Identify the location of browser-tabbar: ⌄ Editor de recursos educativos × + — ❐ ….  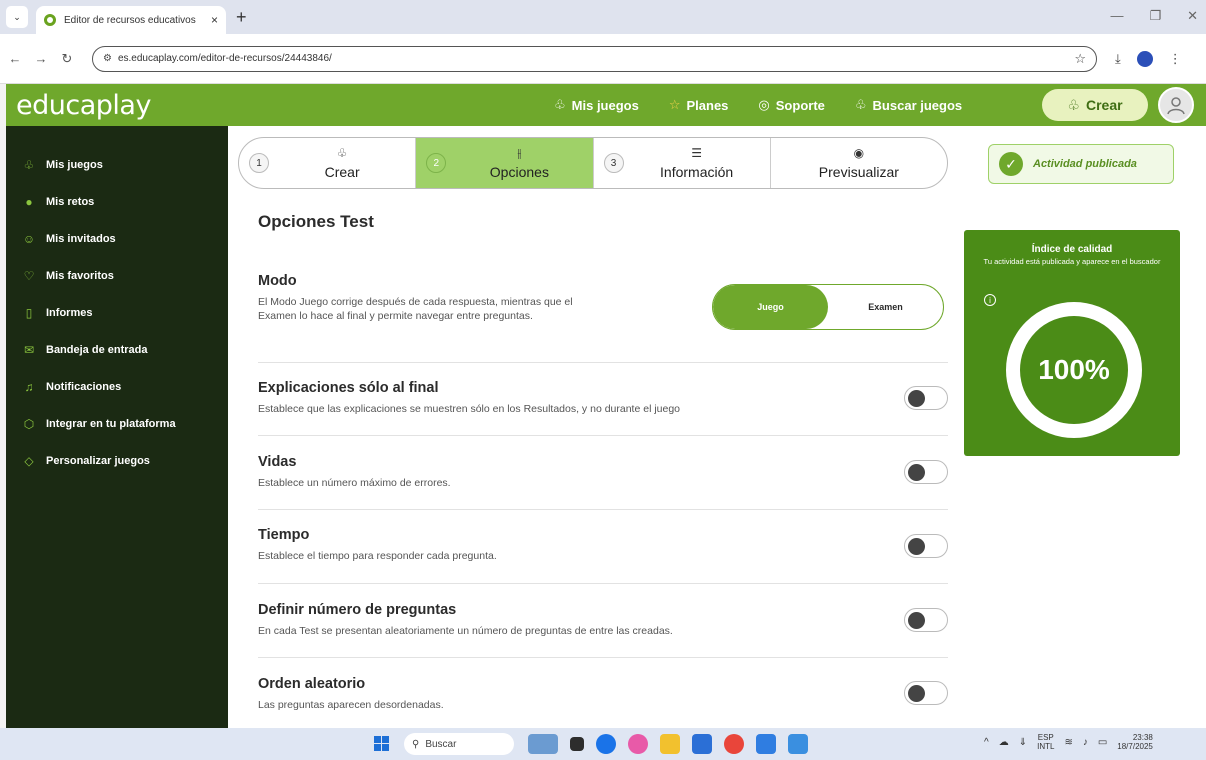
(603, 17).